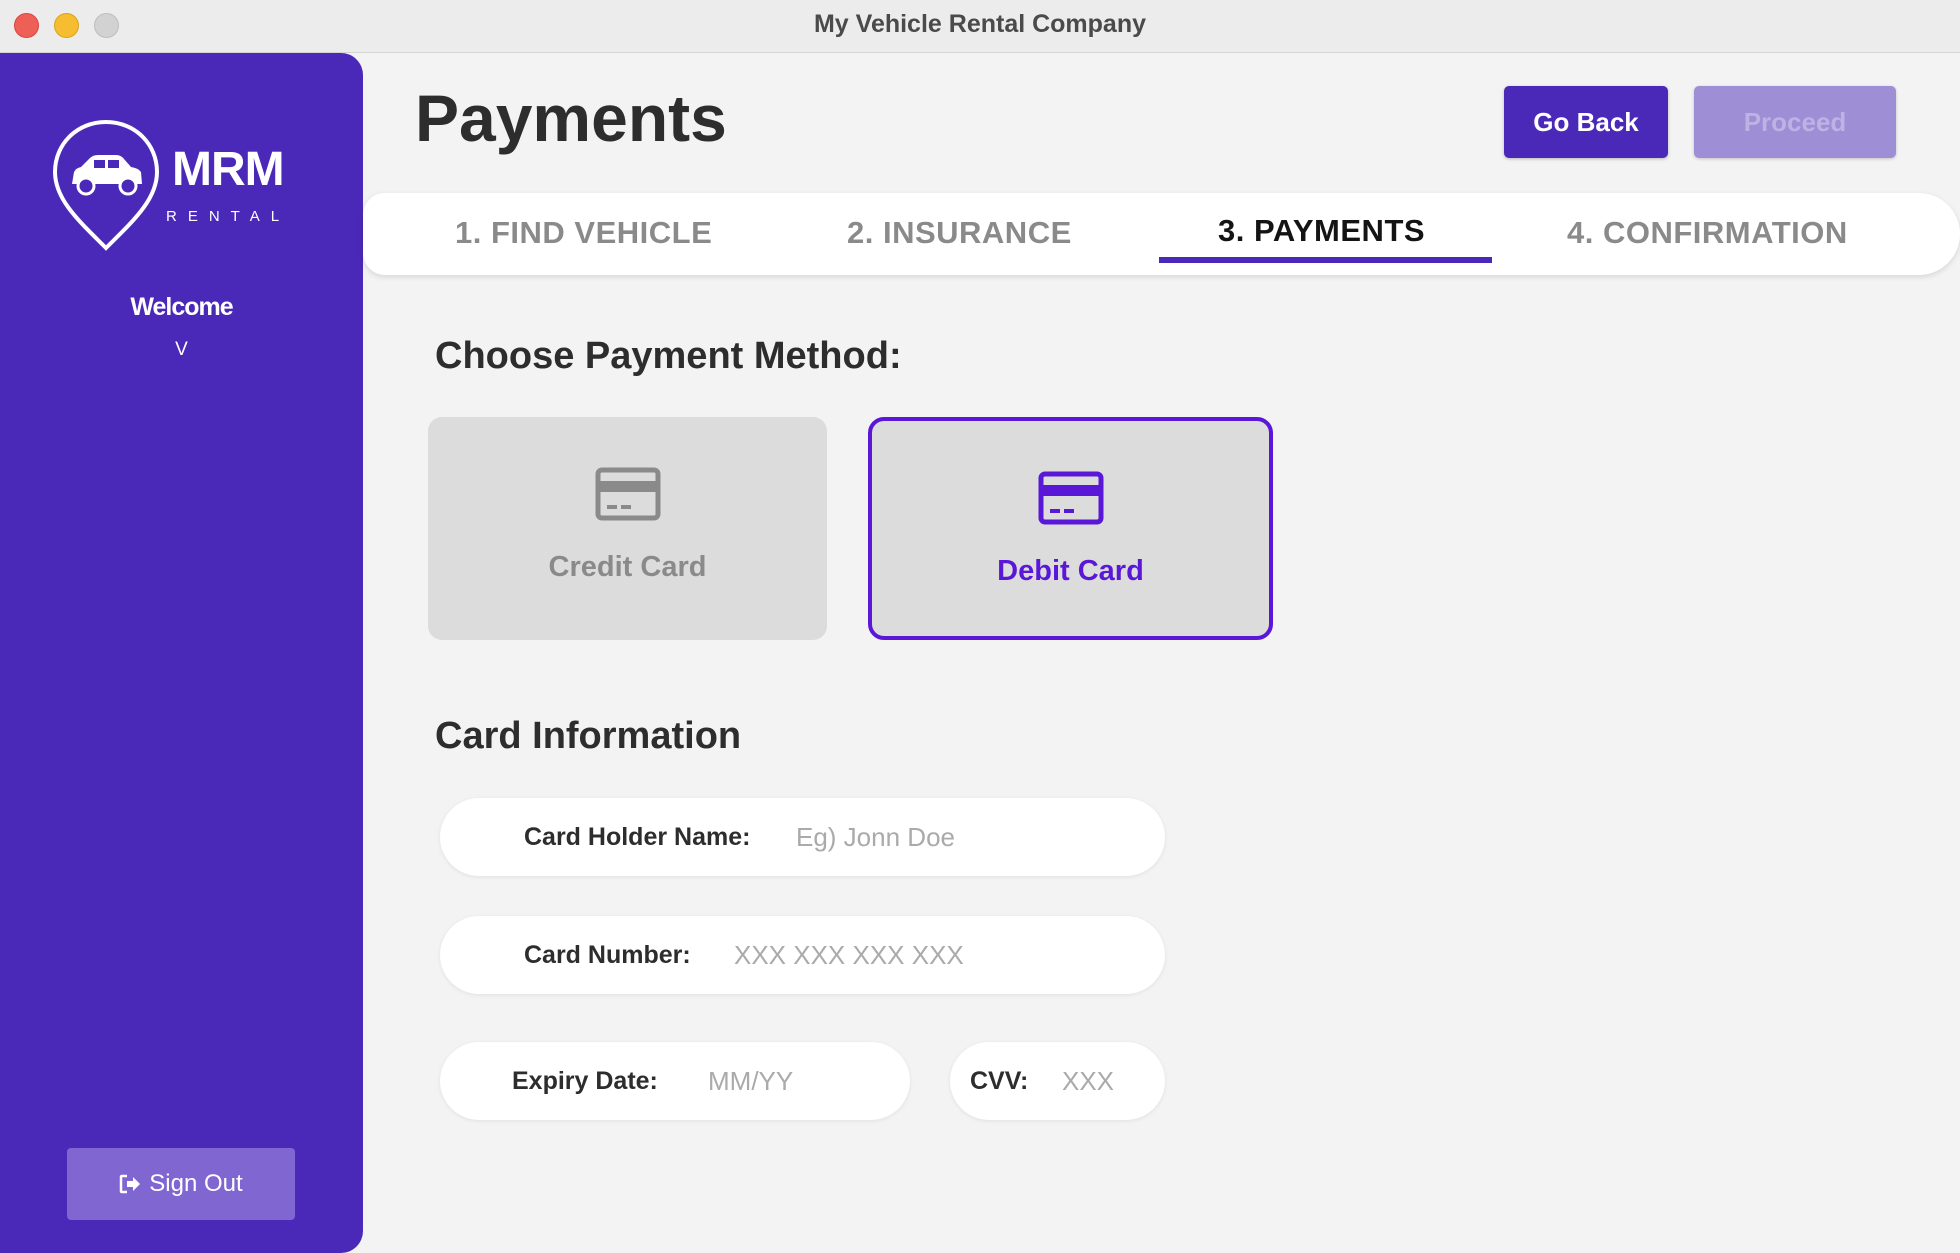  What do you see at coordinates (966, 837) in the screenshot?
I see `card-holder-name-input` at bounding box center [966, 837].